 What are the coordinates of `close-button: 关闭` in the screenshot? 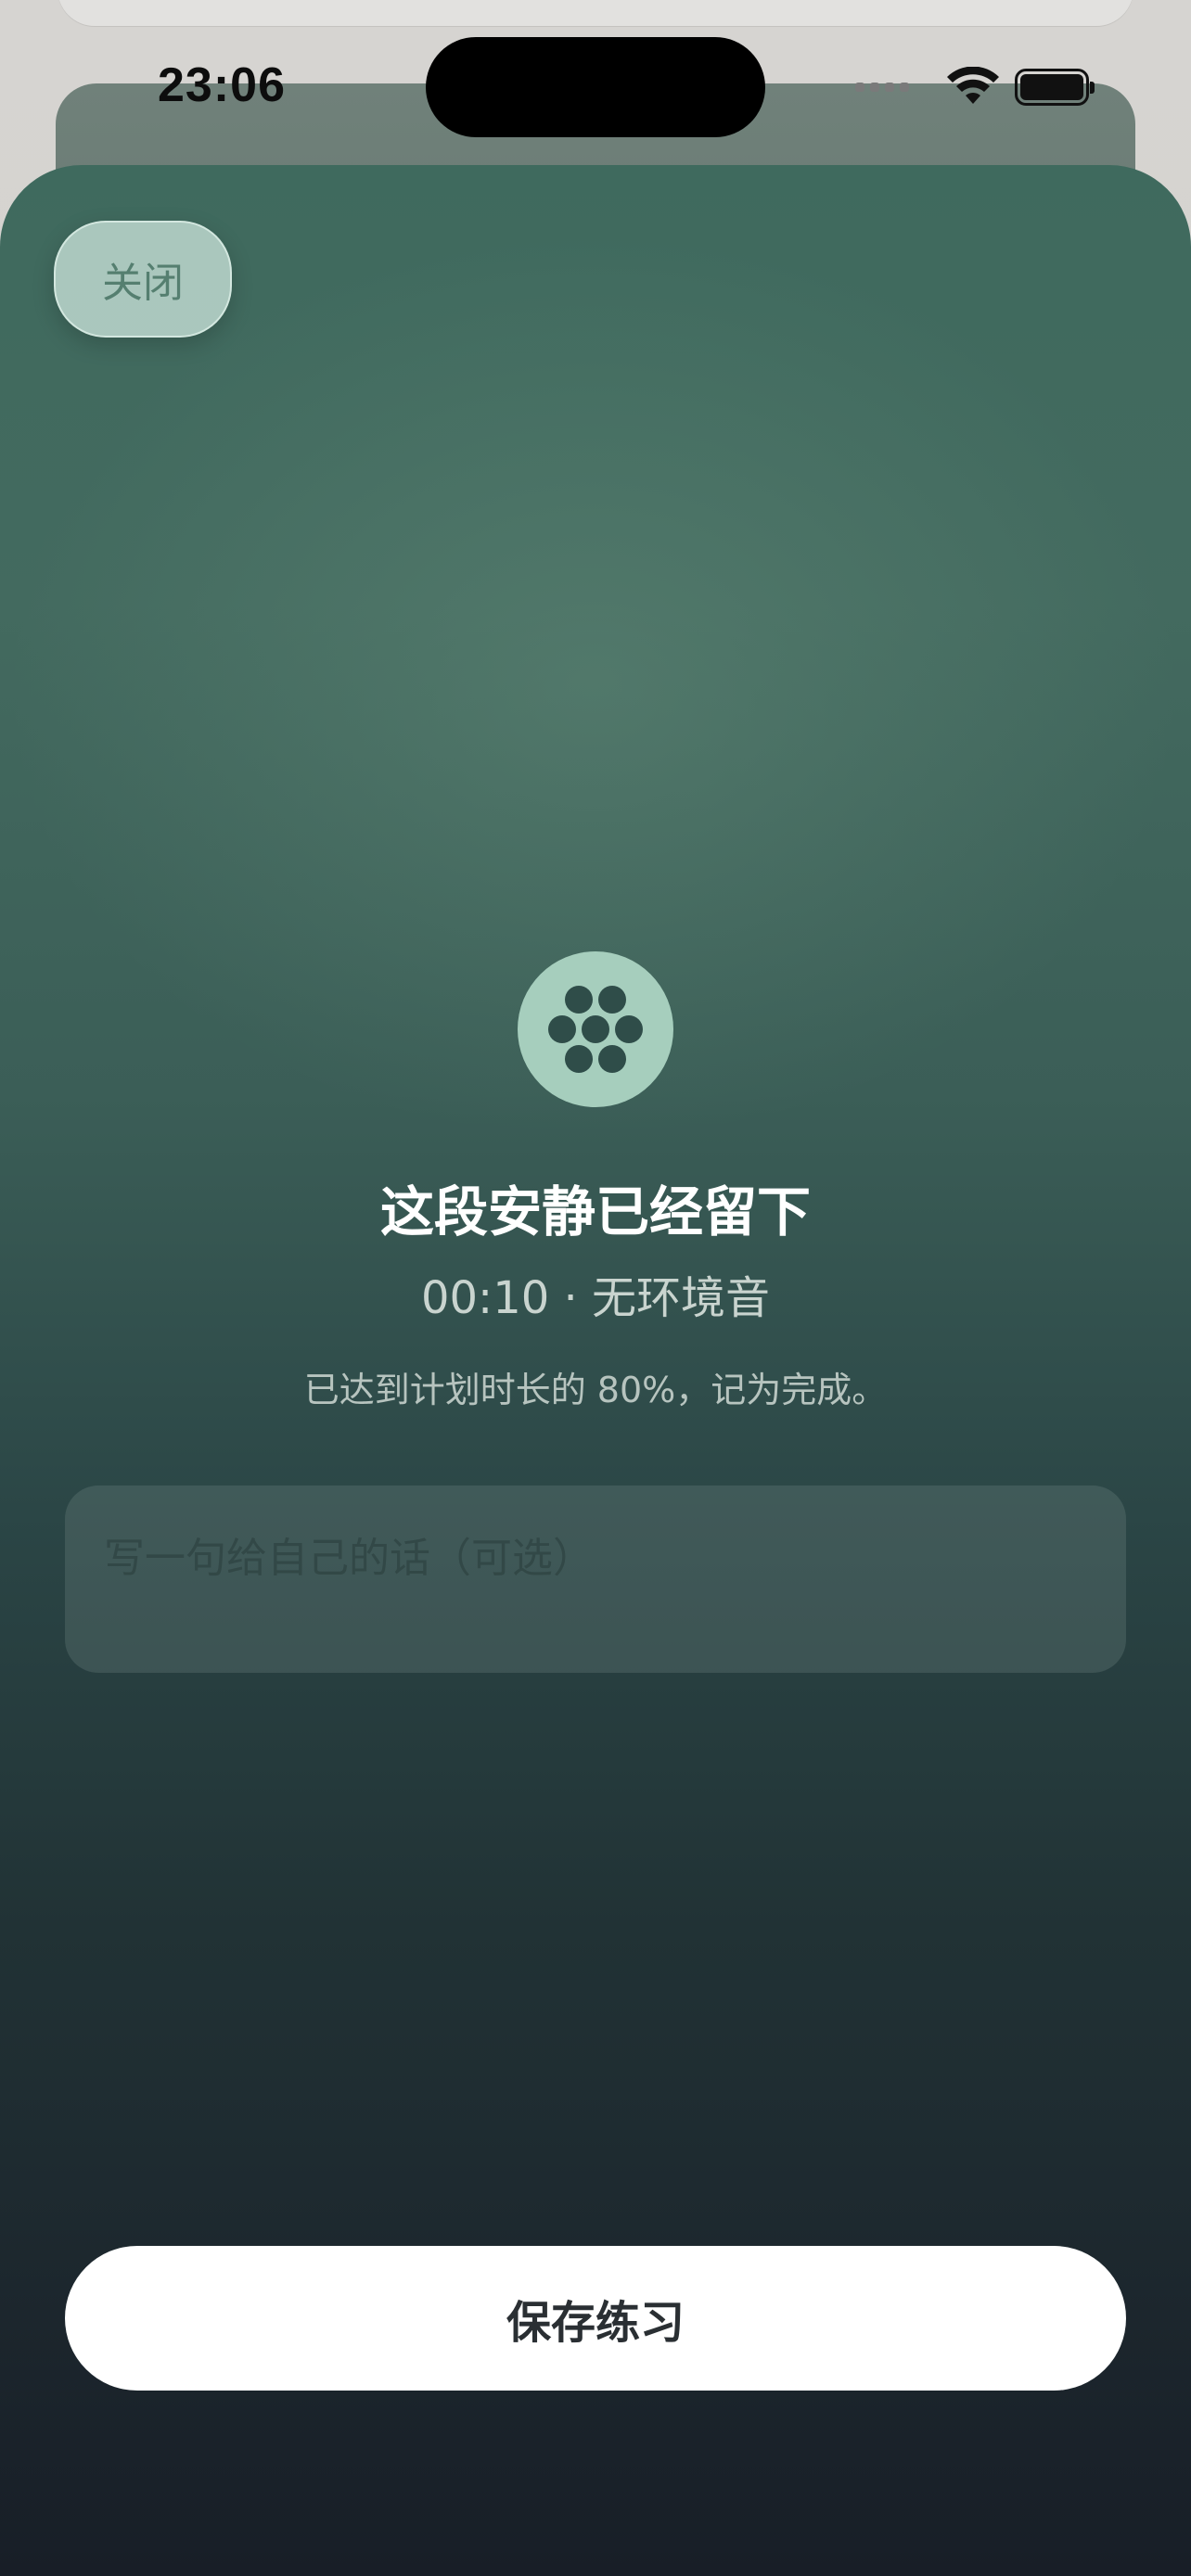 It's located at (143, 279).